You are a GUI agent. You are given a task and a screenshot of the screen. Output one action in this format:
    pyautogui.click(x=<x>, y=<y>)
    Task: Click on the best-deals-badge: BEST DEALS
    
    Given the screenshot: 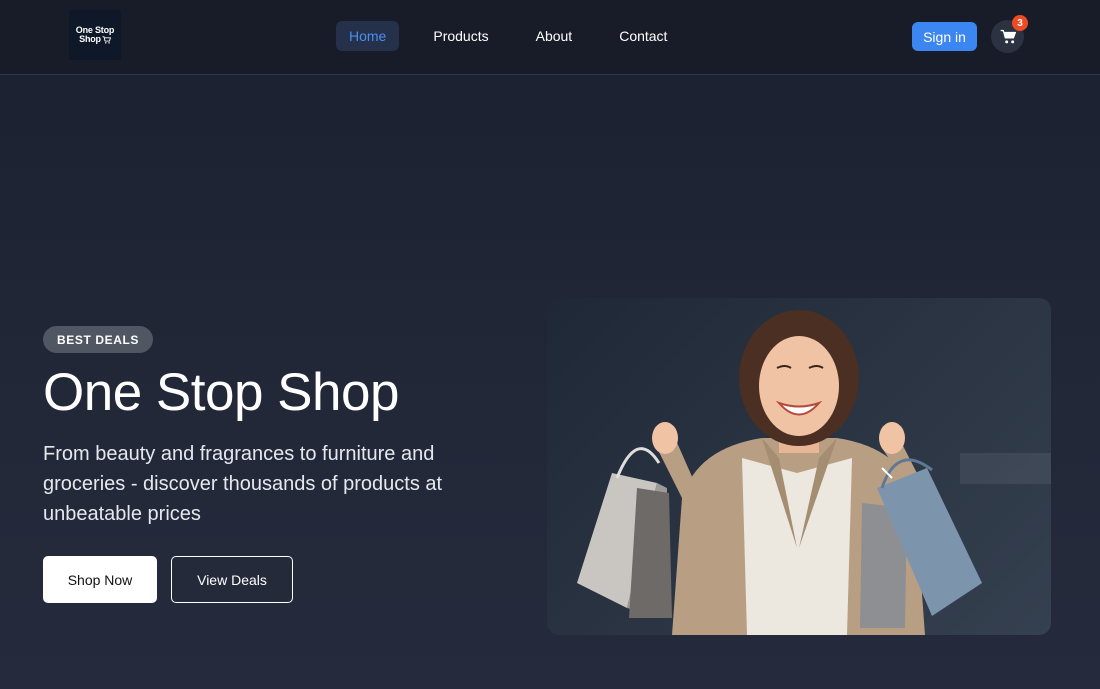 What is the action you would take?
    pyautogui.click(x=98, y=339)
    